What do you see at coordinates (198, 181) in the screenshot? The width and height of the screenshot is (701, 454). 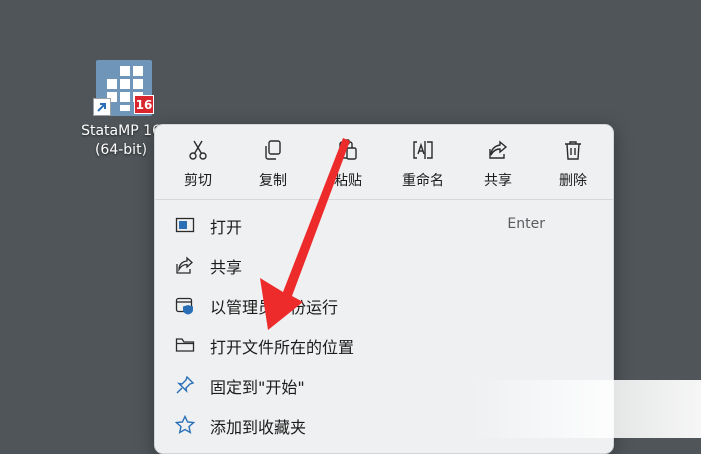 I see `cut-label: 剪切` at bounding box center [198, 181].